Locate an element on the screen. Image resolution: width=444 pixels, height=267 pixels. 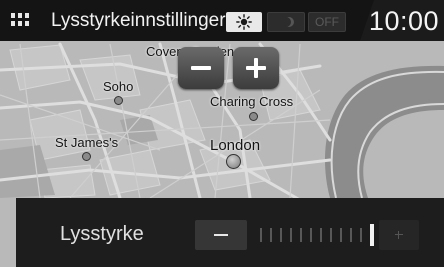
night-mode-button is located at coordinates (286, 22).